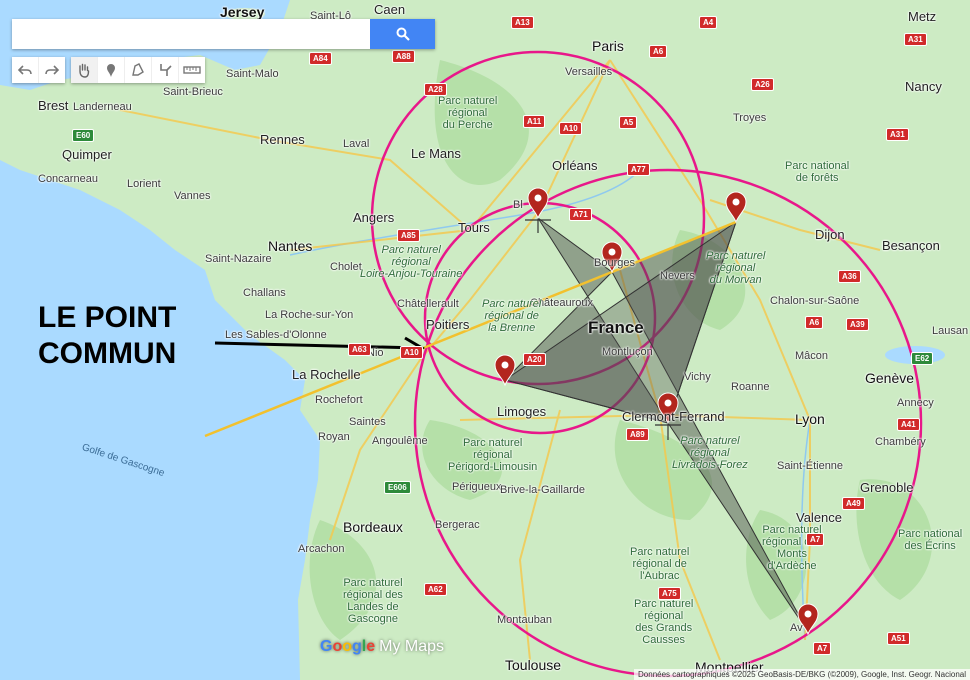 The width and height of the screenshot is (970, 680). I want to click on place-les-sables: Les Sables-d'Olonne, so click(276, 335).